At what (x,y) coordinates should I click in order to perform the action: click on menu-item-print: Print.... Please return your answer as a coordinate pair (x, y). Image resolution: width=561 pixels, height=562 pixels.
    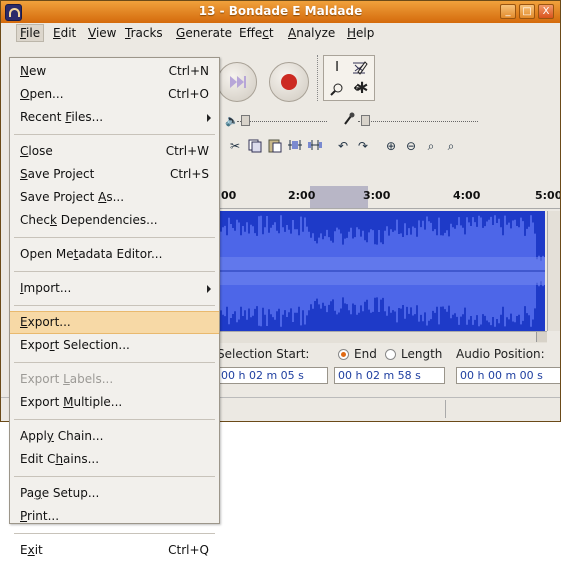
    Looking at the image, I should click on (114, 516).